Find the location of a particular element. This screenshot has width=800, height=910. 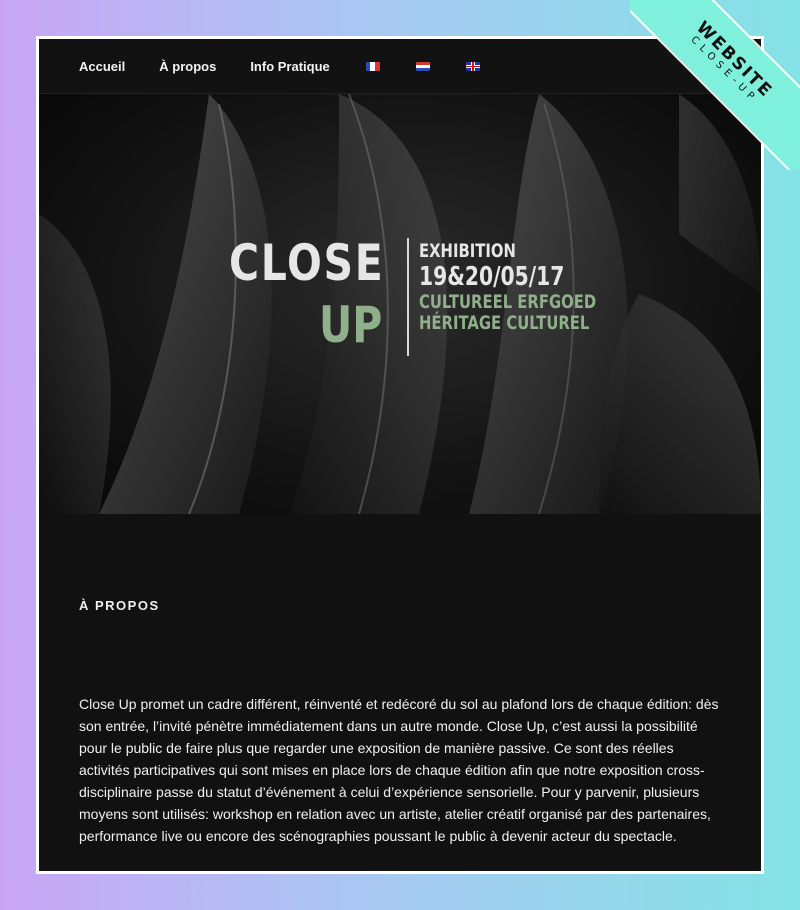

ribbon-band: WEBSITE CLOSE-UP is located at coordinates (715, 85).